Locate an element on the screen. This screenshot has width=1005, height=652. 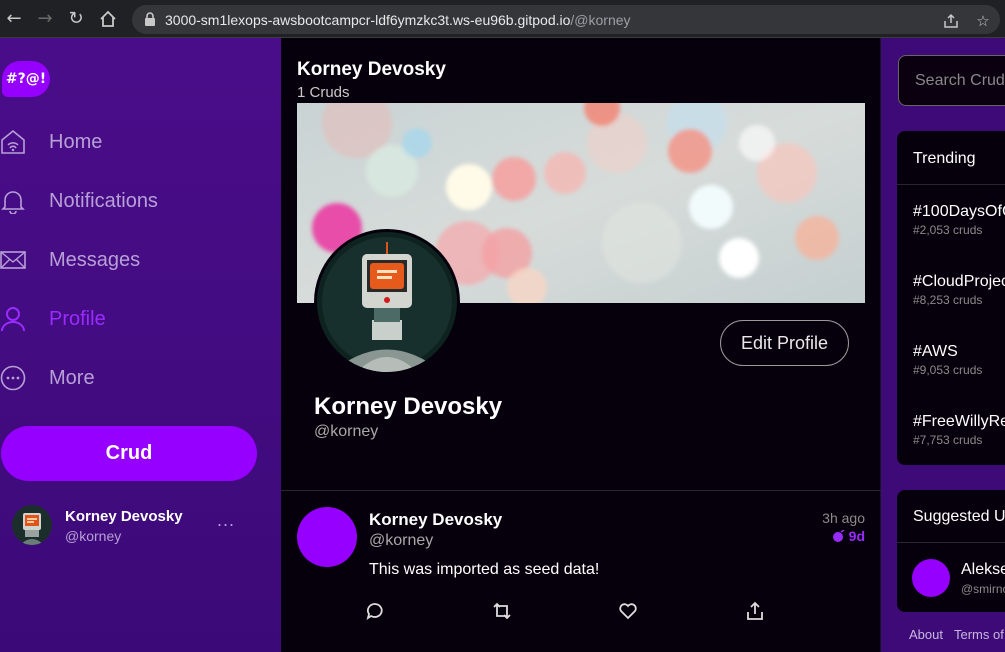
user-icon is located at coordinates (13, 319).